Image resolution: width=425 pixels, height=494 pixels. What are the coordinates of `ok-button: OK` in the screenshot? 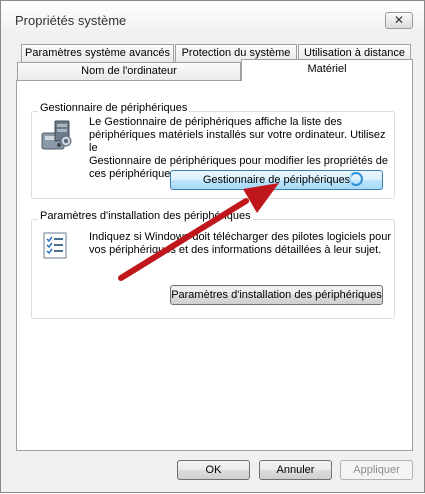 It's located at (213, 470).